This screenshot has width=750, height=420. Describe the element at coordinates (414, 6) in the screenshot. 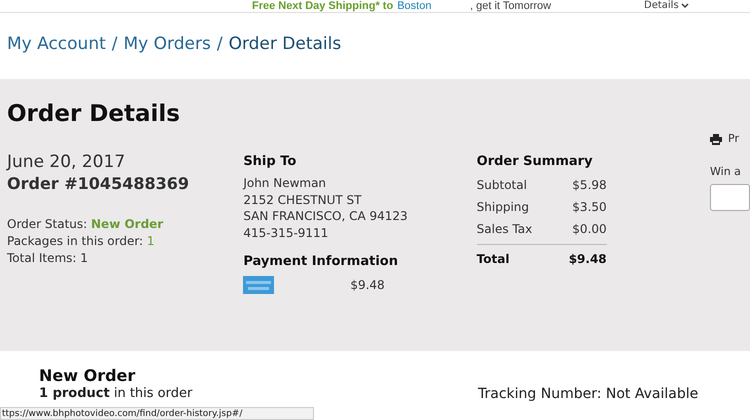

I see `city-link: Boston` at that location.